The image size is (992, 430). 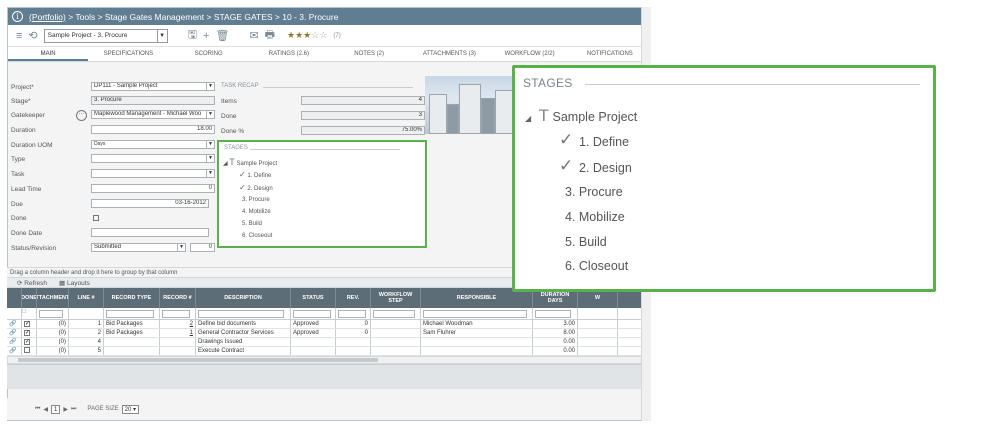 I want to click on callout-stage-item: 5. Build, so click(x=586, y=242).